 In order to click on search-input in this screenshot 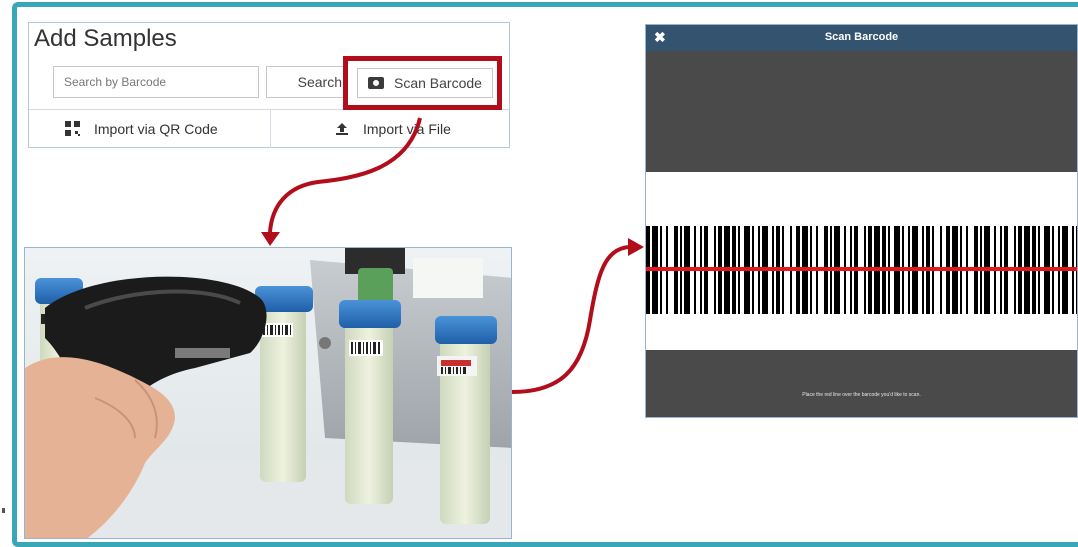, I will do `click(156, 82)`.